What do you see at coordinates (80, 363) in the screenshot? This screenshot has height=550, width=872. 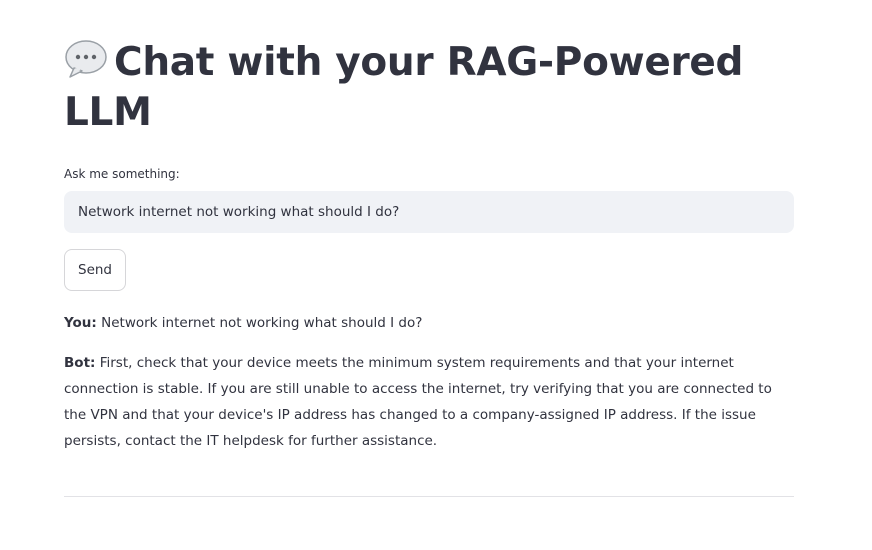 I see `bot-speaker-label: Bot:` at bounding box center [80, 363].